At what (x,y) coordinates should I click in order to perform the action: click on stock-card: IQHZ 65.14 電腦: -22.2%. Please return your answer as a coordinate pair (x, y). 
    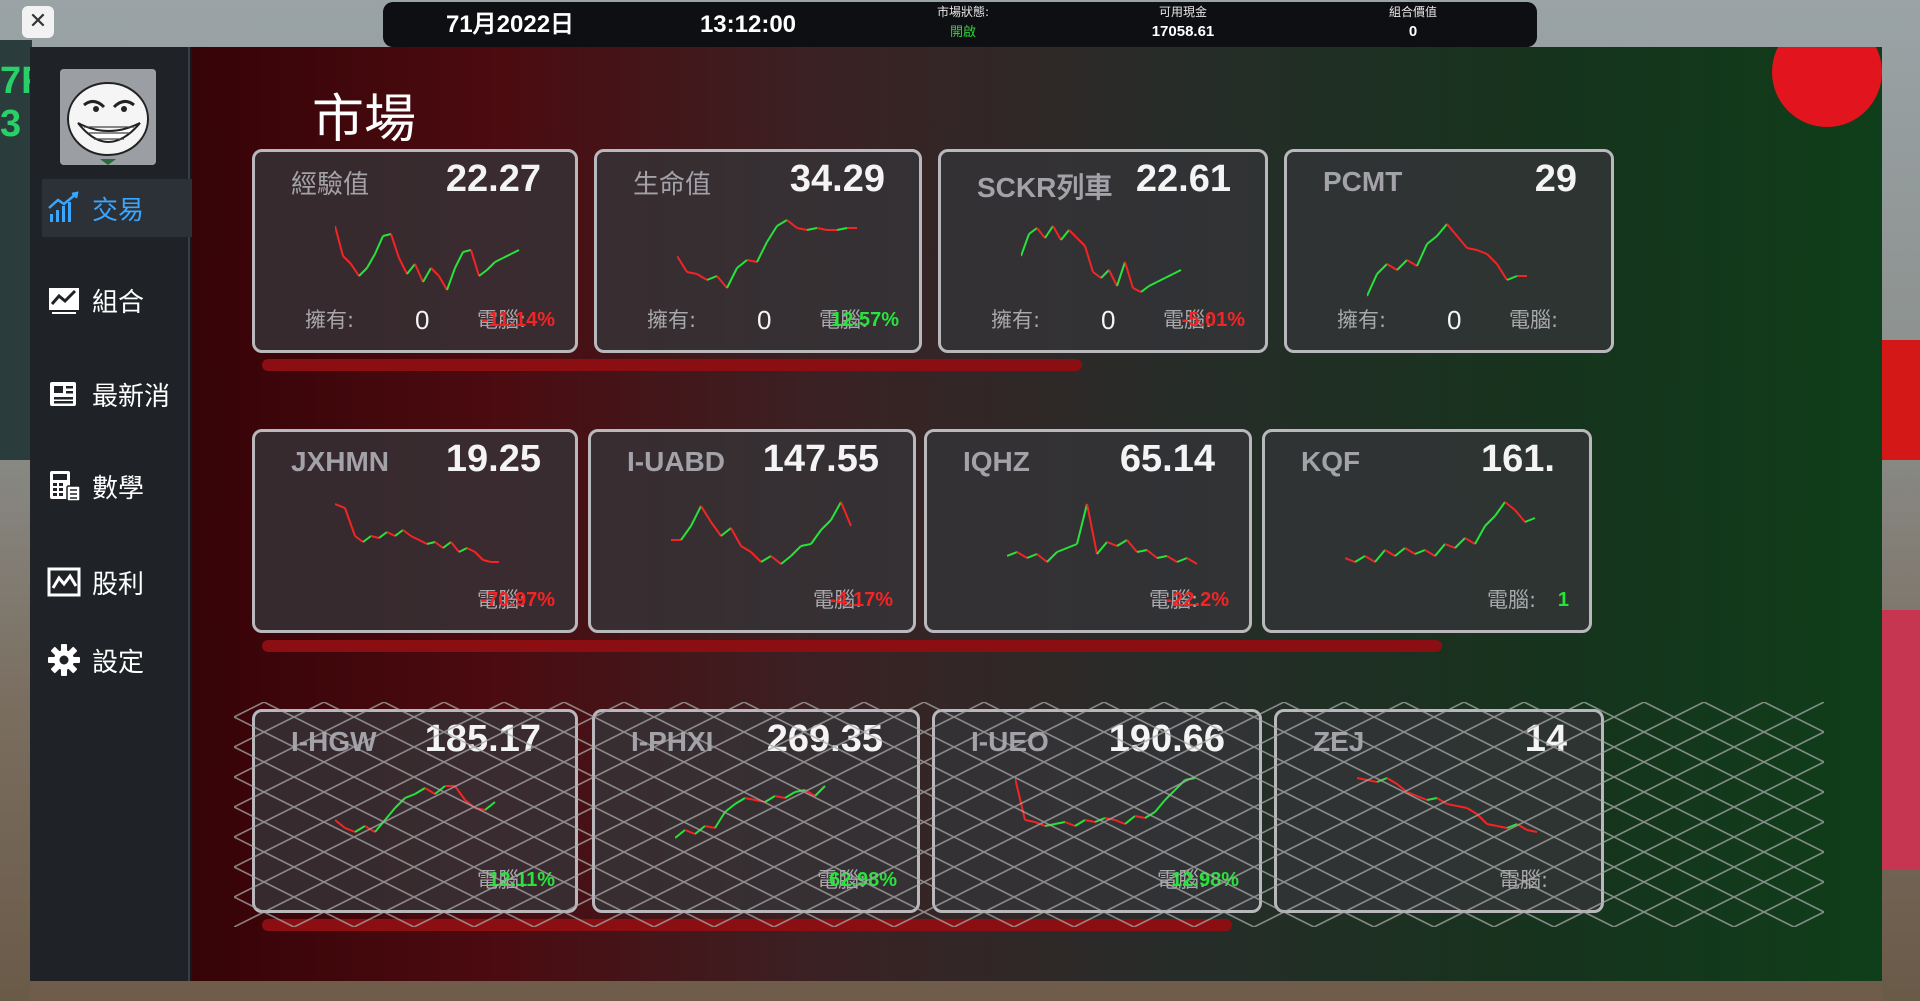
    Looking at the image, I should click on (1088, 531).